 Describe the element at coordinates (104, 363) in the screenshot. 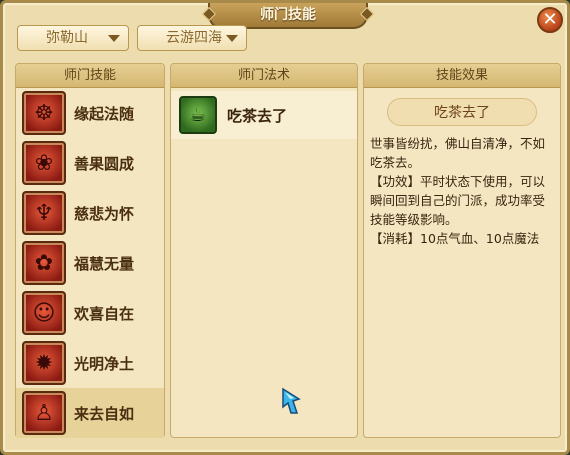

I see `skill-label: 光明净土` at that location.